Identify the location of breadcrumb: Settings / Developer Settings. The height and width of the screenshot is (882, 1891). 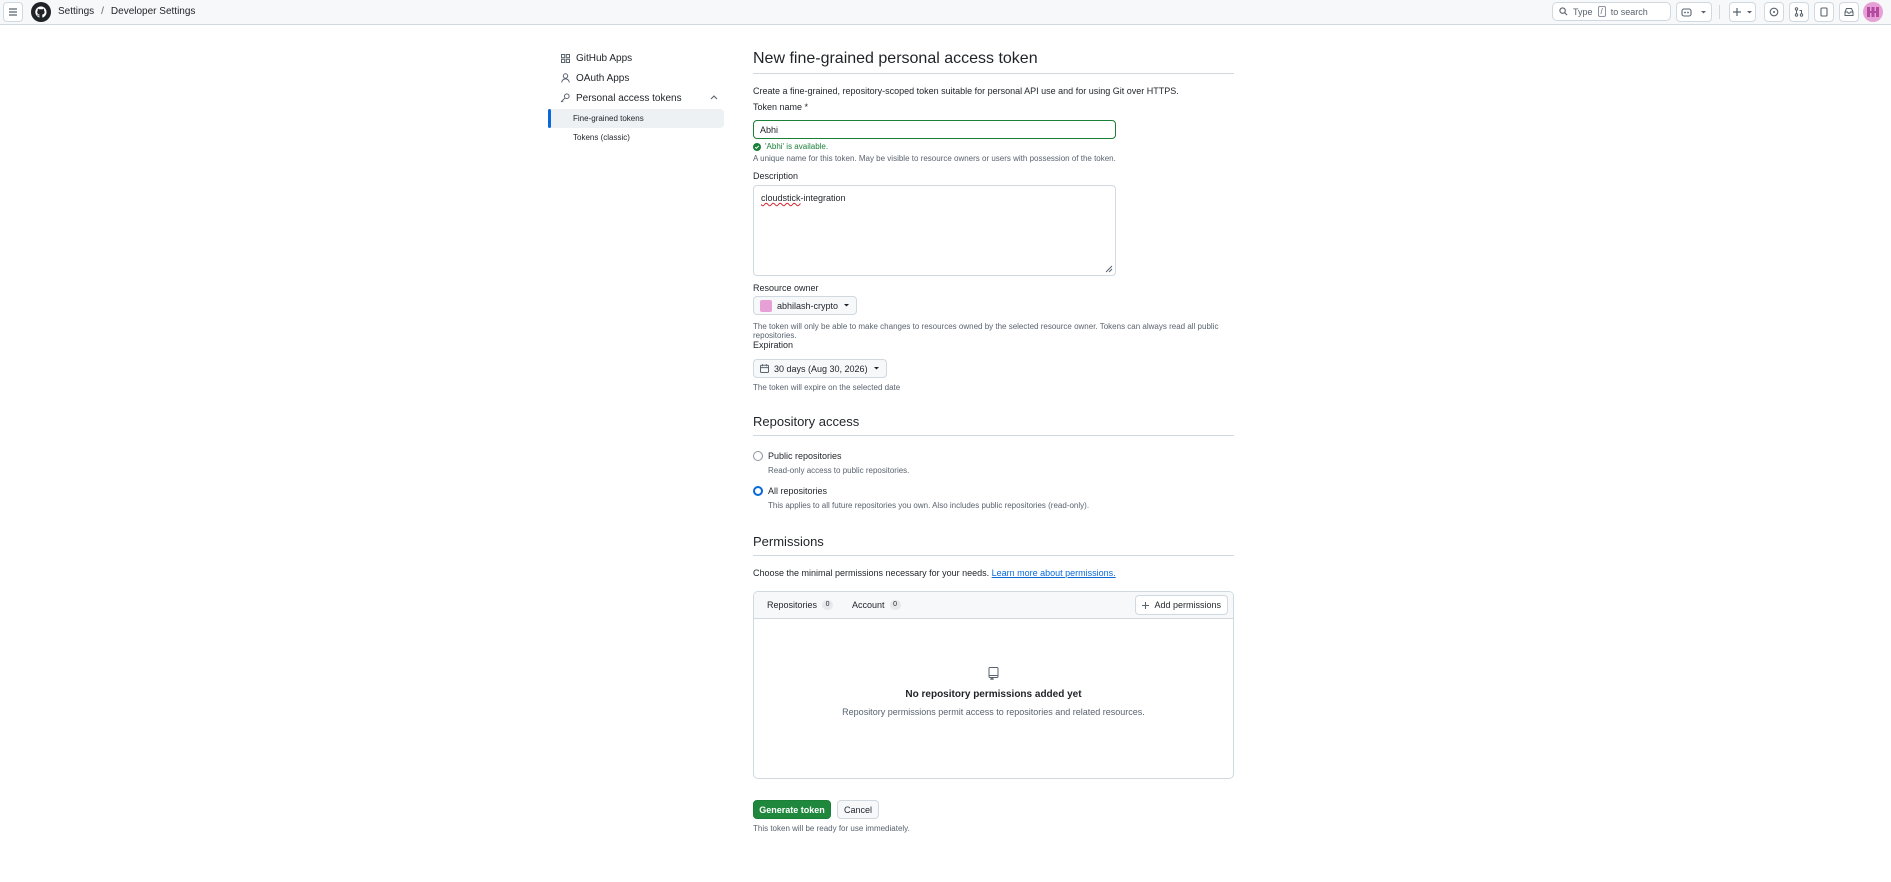
(126, 11).